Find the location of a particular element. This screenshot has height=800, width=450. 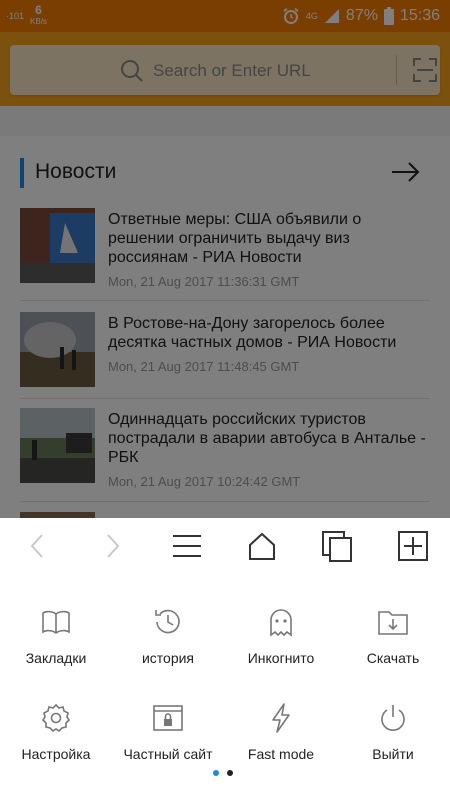

settings-button: Настройка is located at coordinates (56, 747).